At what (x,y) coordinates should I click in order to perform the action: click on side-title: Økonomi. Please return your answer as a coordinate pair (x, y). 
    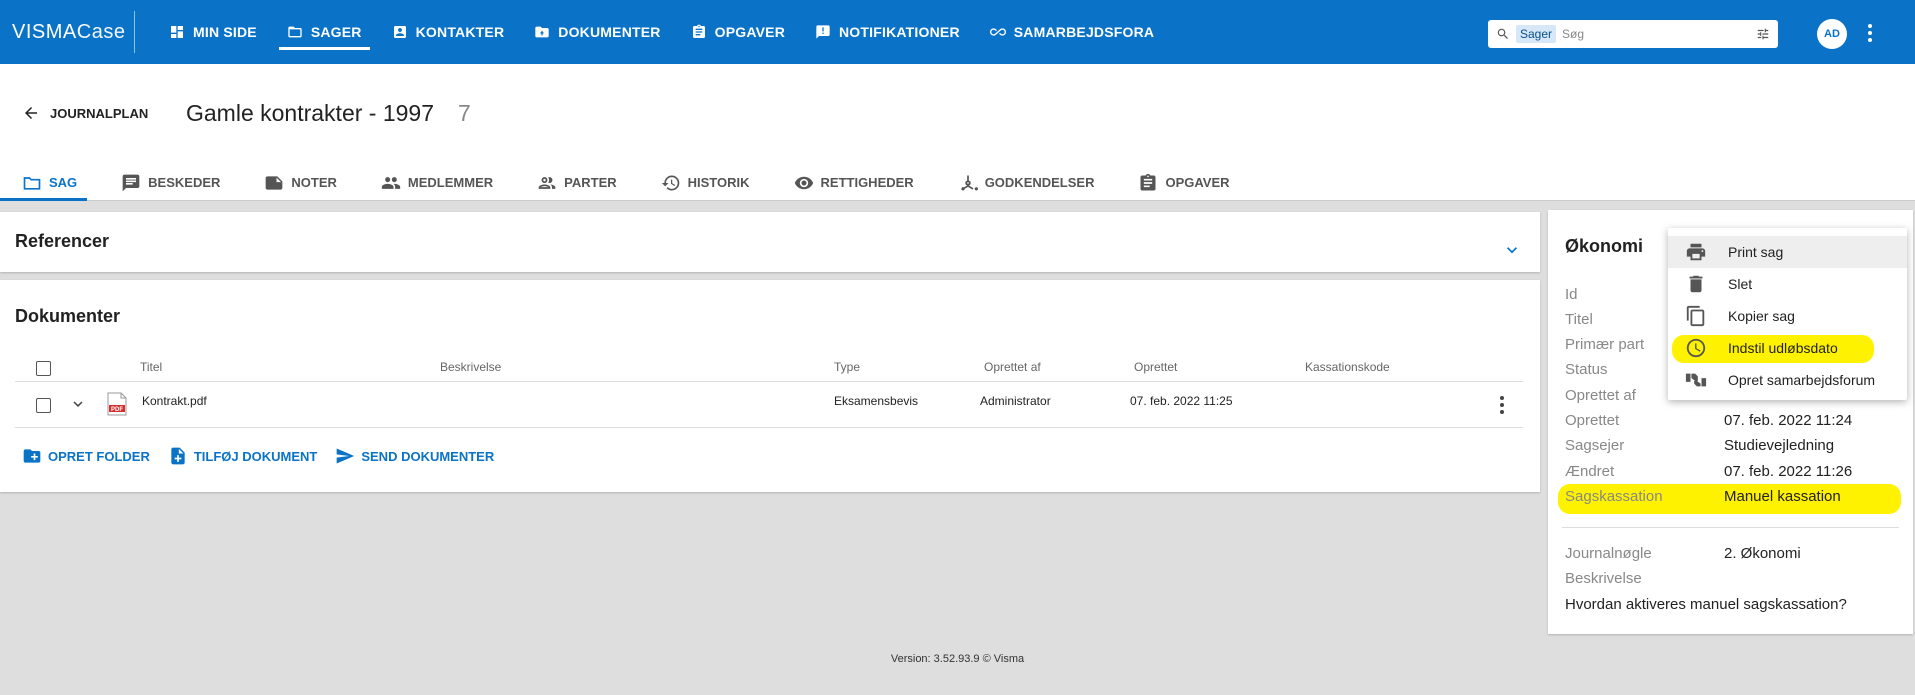
    Looking at the image, I should click on (1604, 246).